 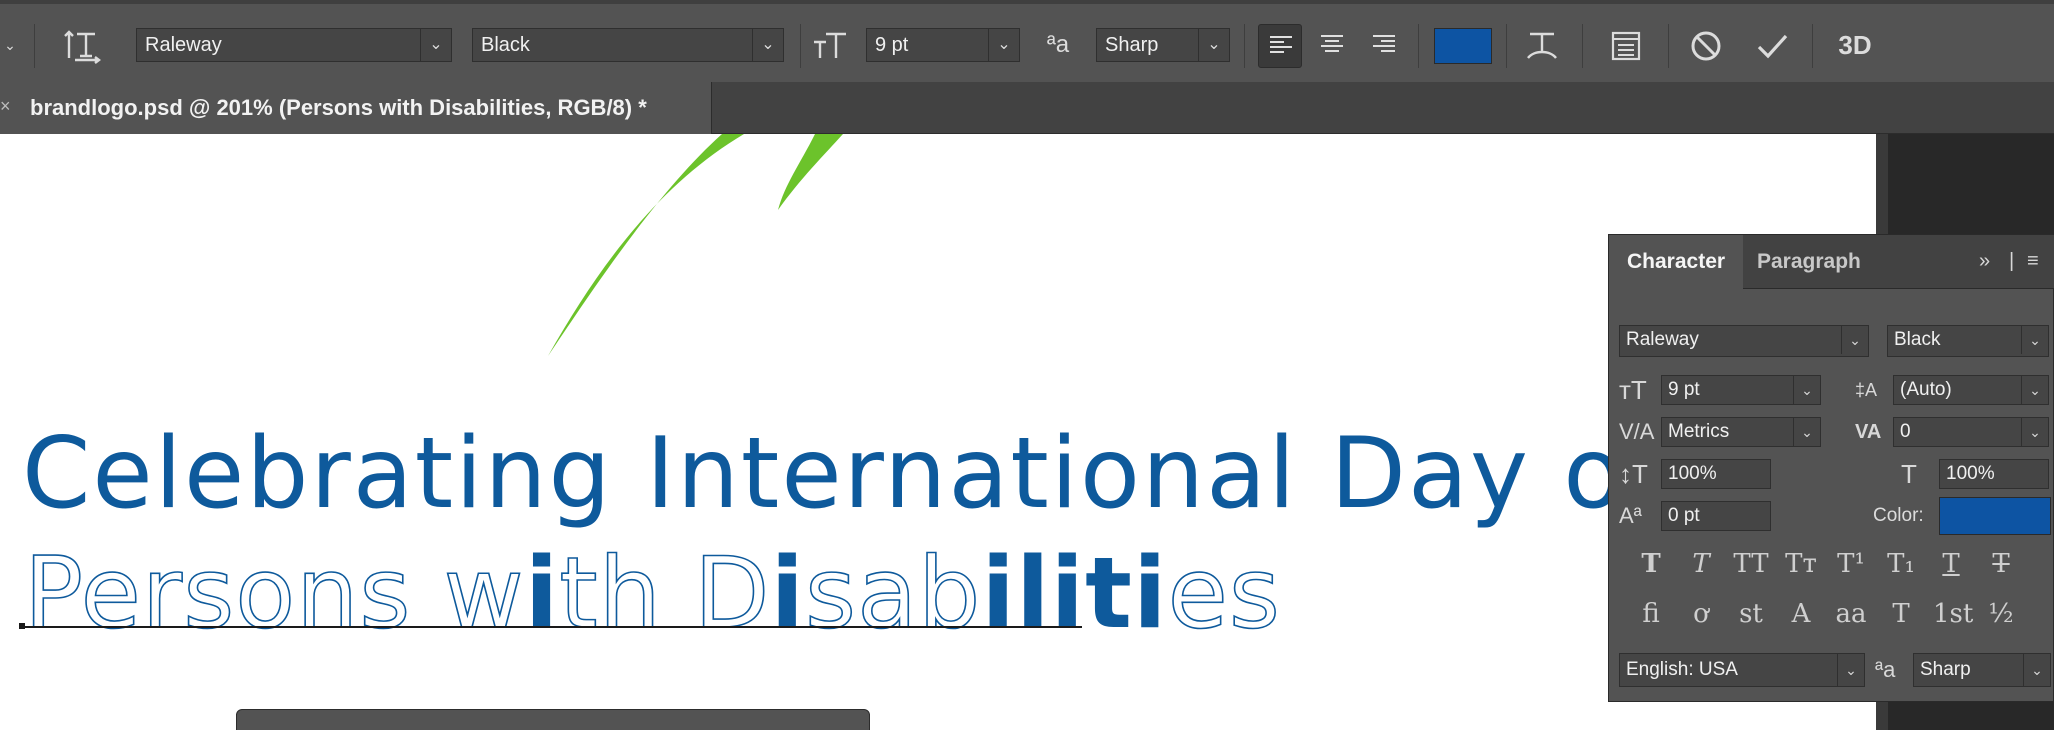 I want to click on headline-text: Celebrating International Day of, so click(x=842, y=474).